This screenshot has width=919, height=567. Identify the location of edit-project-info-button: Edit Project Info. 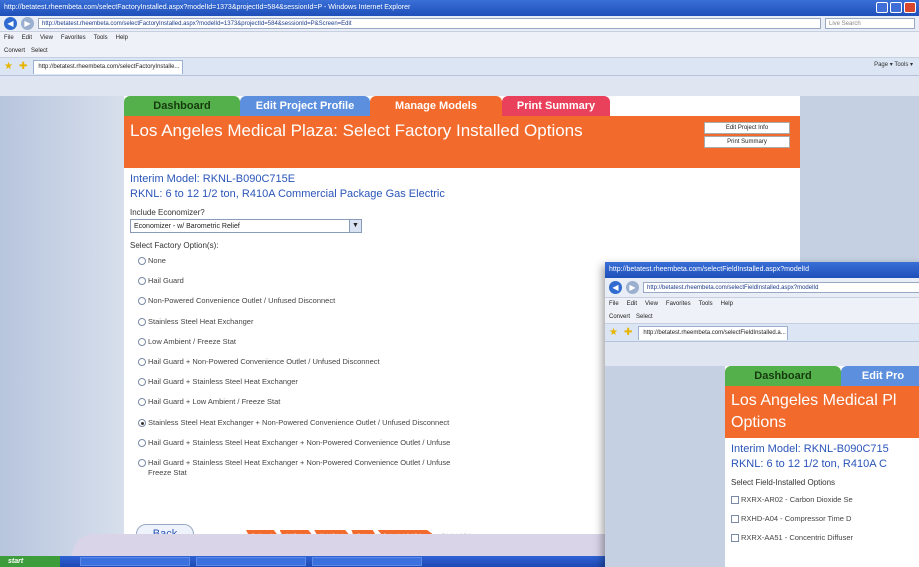
(747, 128).